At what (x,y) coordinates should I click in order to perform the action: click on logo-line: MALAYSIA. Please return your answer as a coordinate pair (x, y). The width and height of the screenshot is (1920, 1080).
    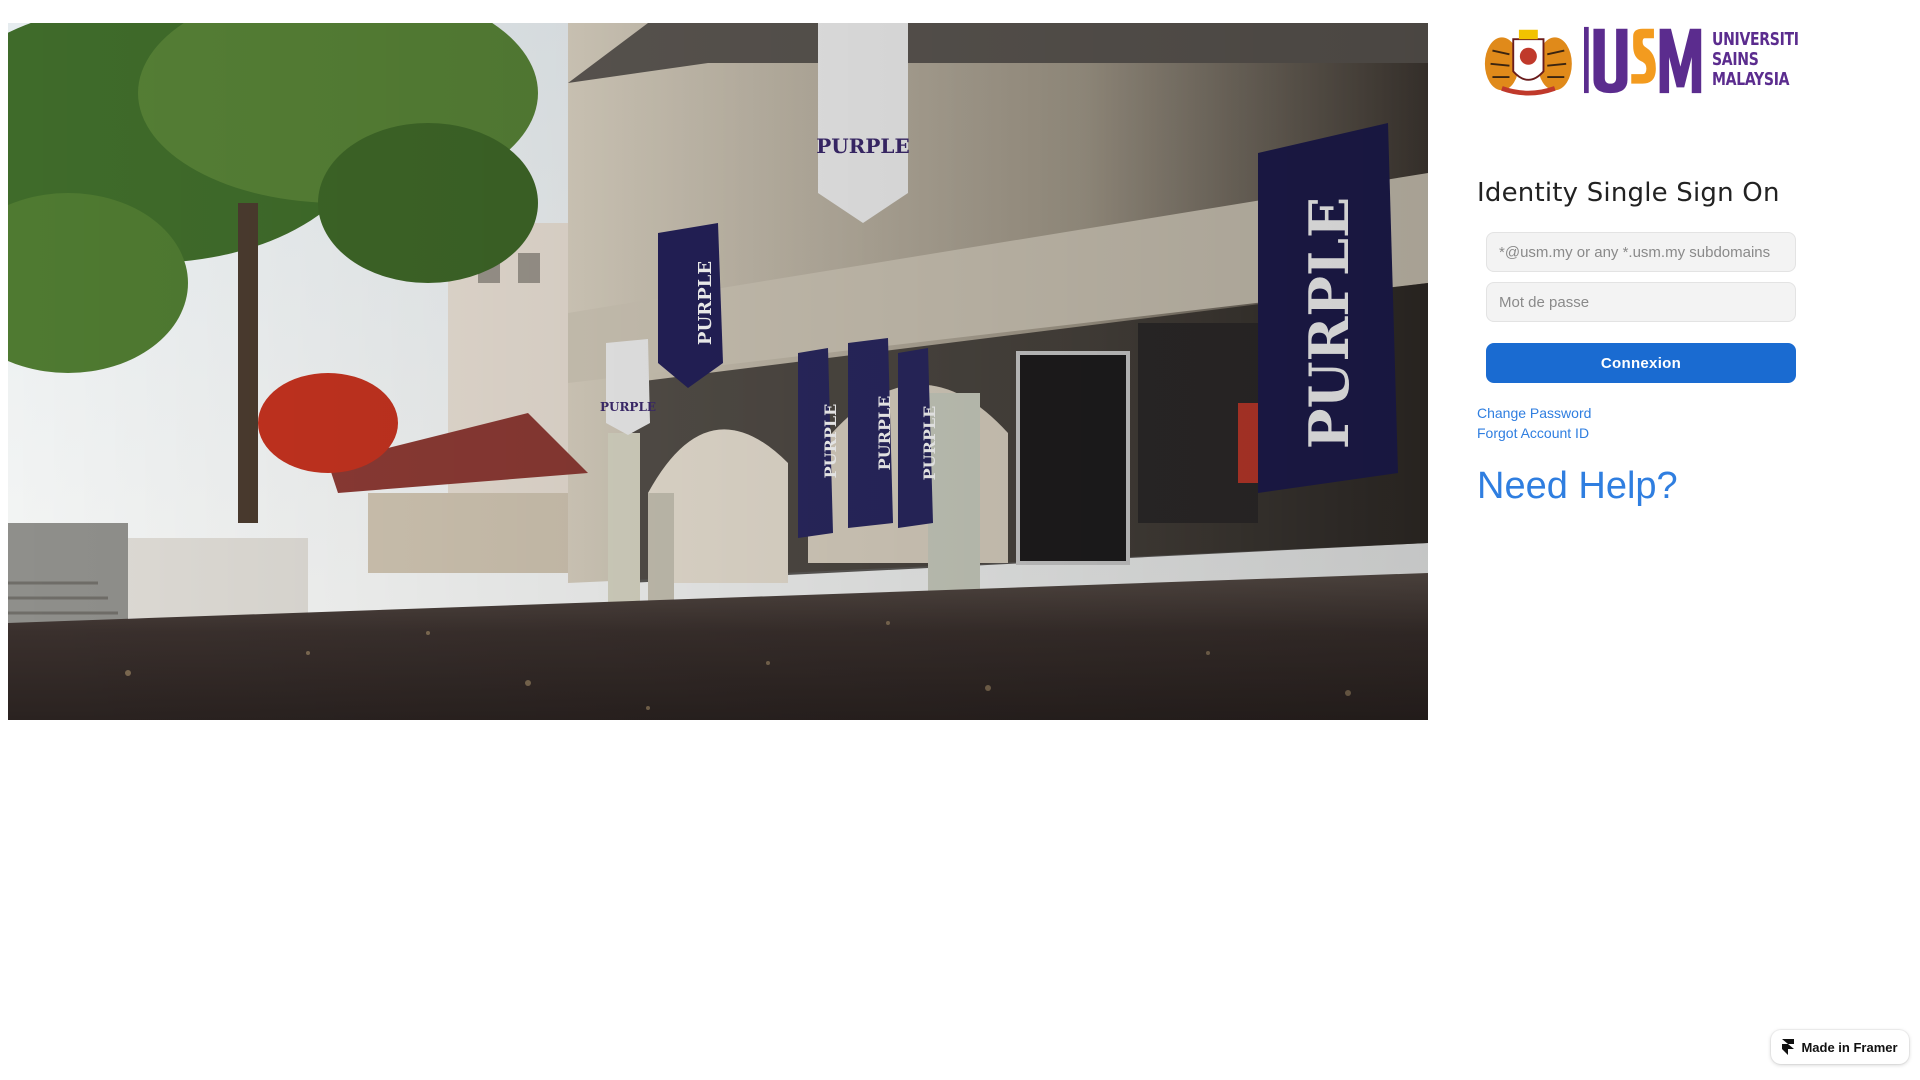
    Looking at the image, I should click on (1750, 79).